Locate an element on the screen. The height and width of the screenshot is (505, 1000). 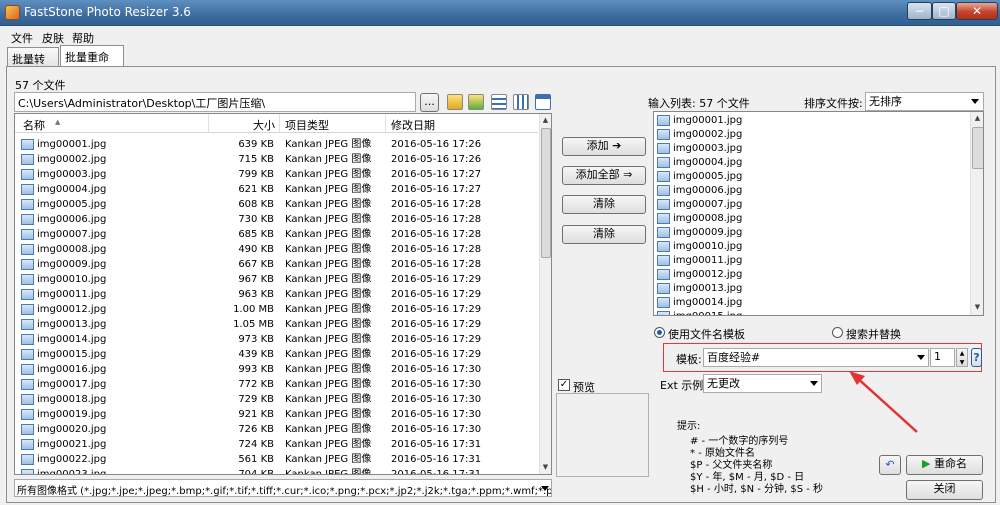
preview-checkbox: ✓ is located at coordinates (564, 385).